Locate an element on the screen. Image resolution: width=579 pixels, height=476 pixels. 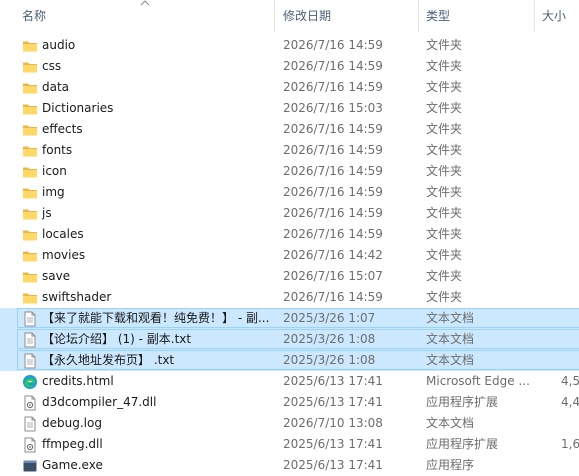
file-name: d3dcompiler_47.dll is located at coordinates (99, 402).